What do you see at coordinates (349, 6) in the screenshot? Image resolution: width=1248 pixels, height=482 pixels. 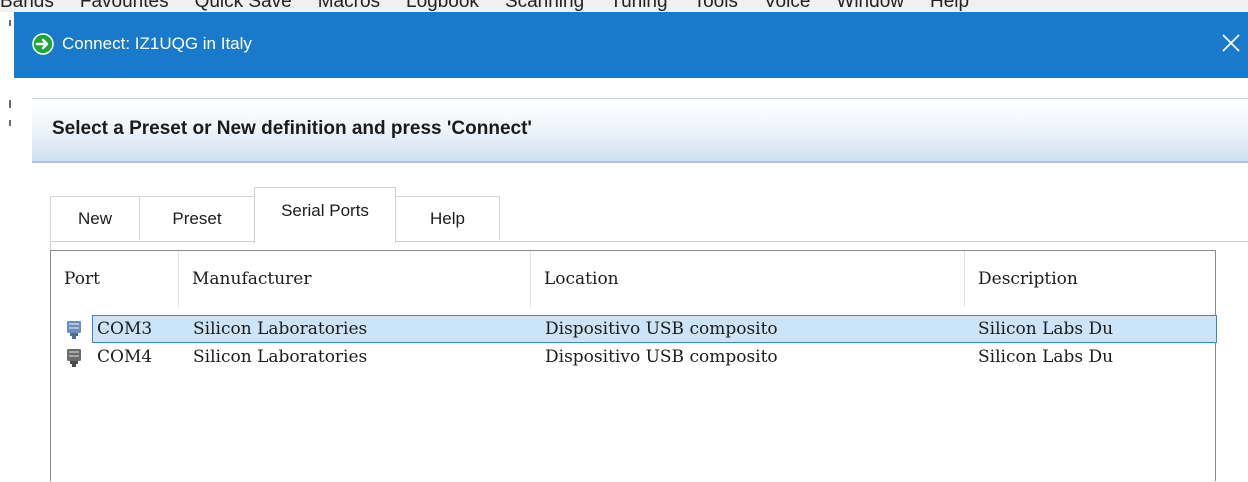 I see `menu-macros: Macros` at bounding box center [349, 6].